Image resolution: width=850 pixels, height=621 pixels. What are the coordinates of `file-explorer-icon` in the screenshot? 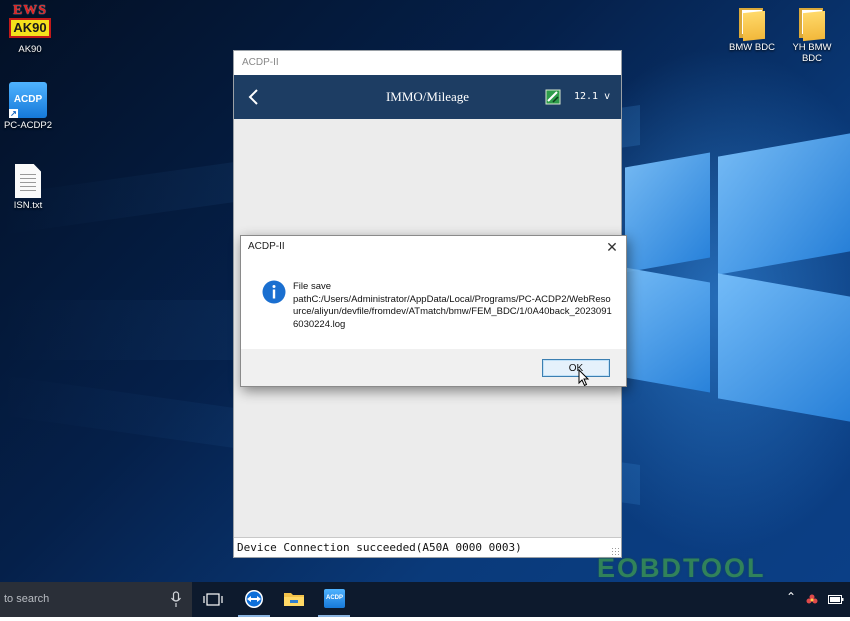 It's located at (294, 599).